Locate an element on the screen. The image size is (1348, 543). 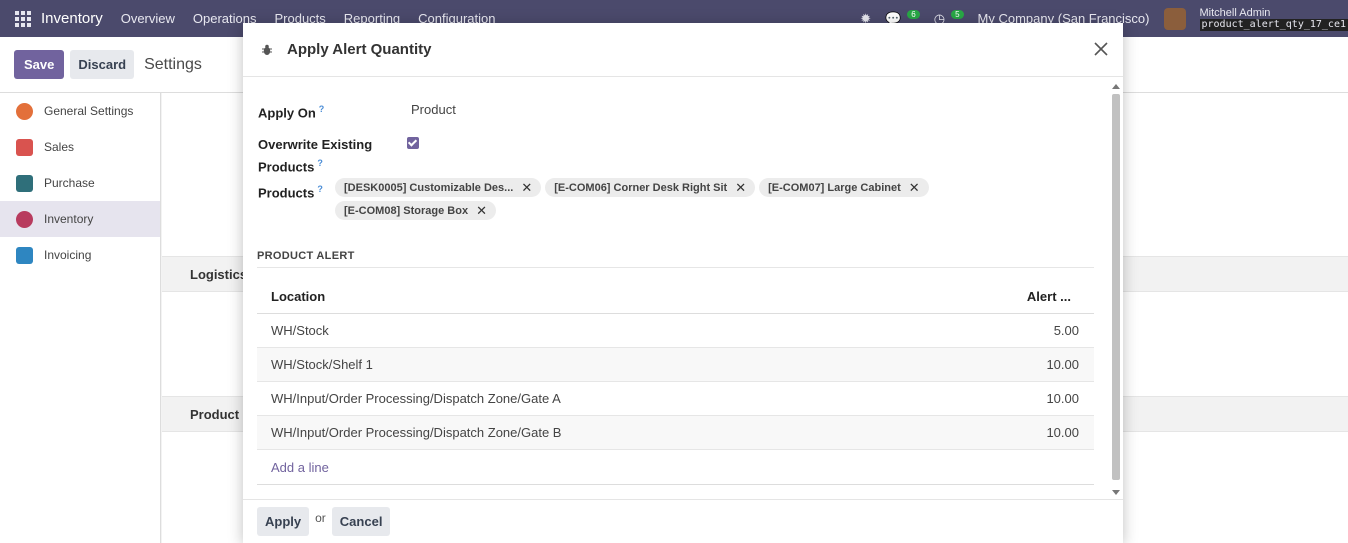
sidebar-item-label: General Settings is located at coordinates (89, 111).